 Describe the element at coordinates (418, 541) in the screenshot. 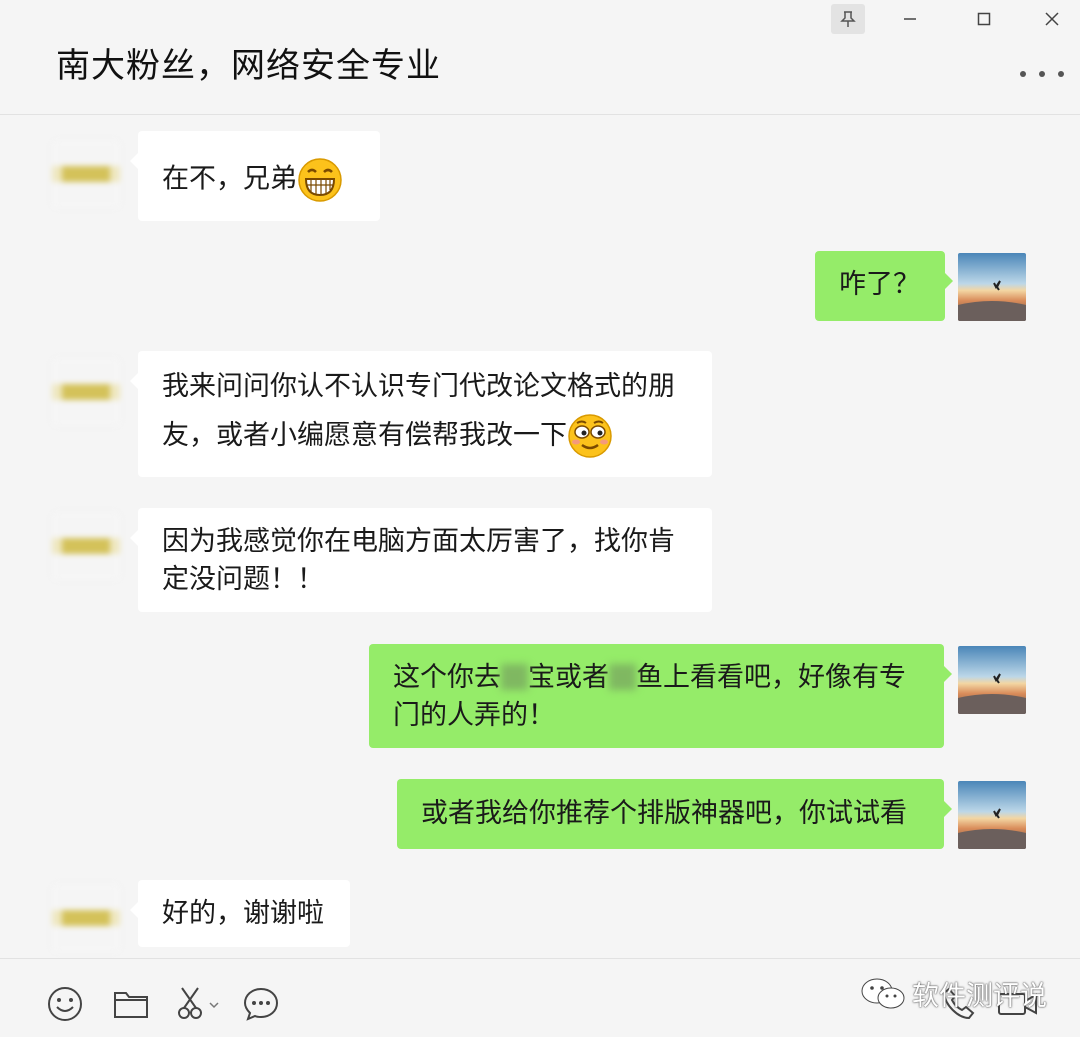

I see `message-text-line: 因为我感觉你在电脑方面太厉害了，找你肯` at that location.